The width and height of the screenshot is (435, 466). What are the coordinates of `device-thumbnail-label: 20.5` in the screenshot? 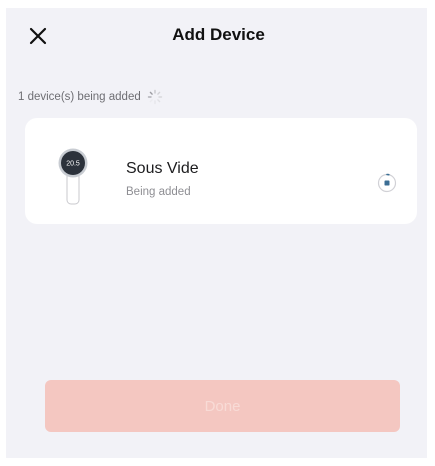 It's located at (73, 164).